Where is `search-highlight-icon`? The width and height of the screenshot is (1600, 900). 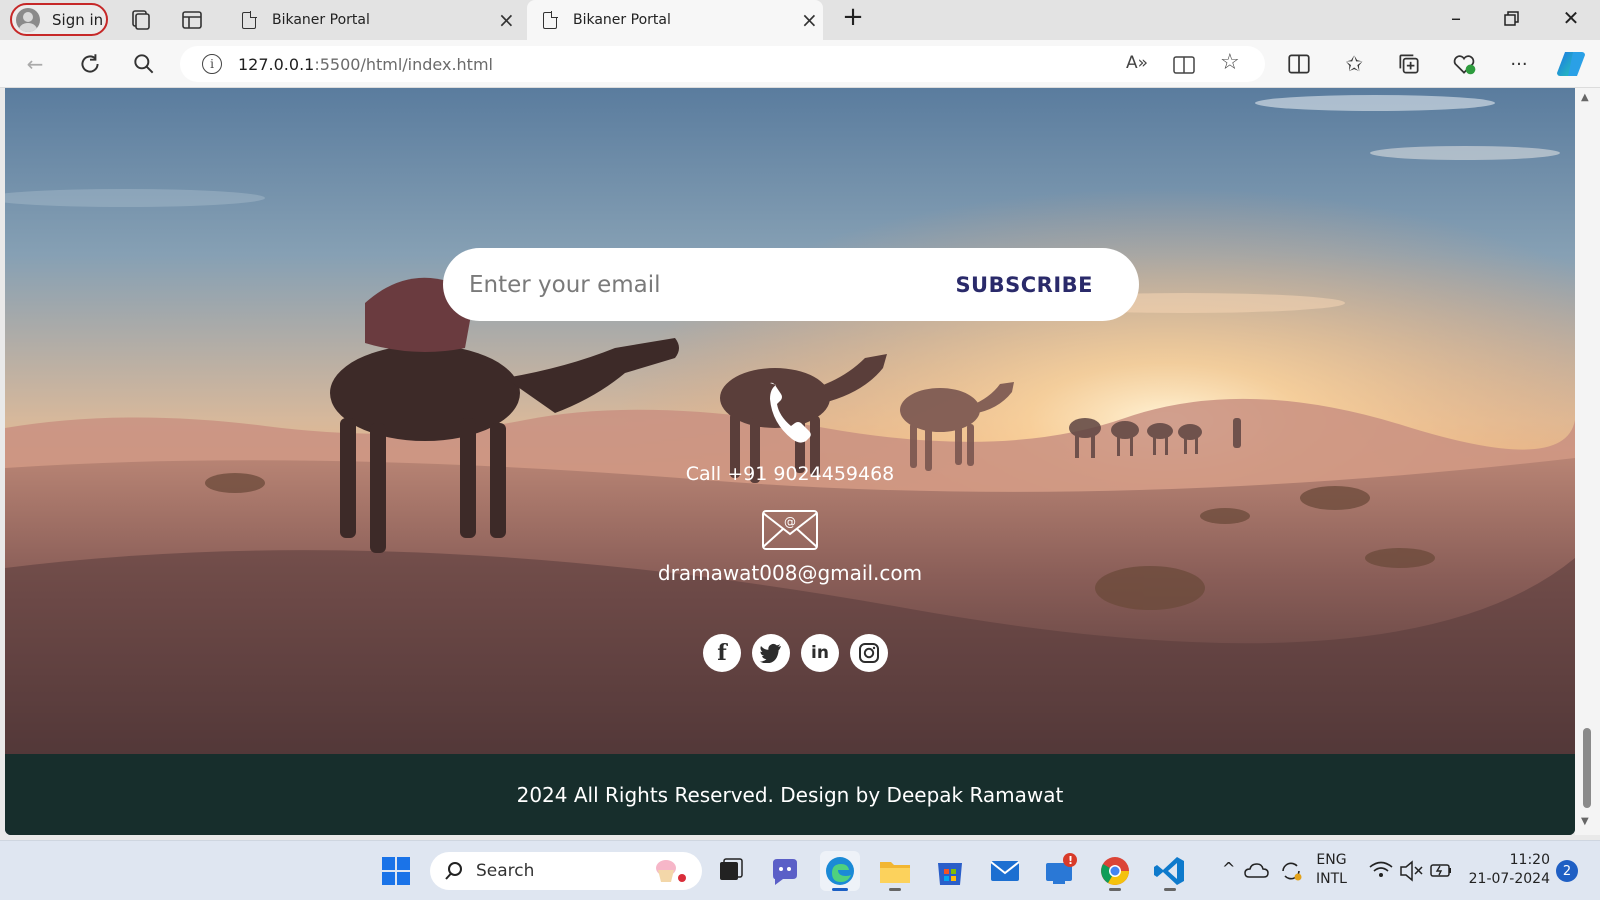 search-highlight-icon is located at coordinates (671, 871).